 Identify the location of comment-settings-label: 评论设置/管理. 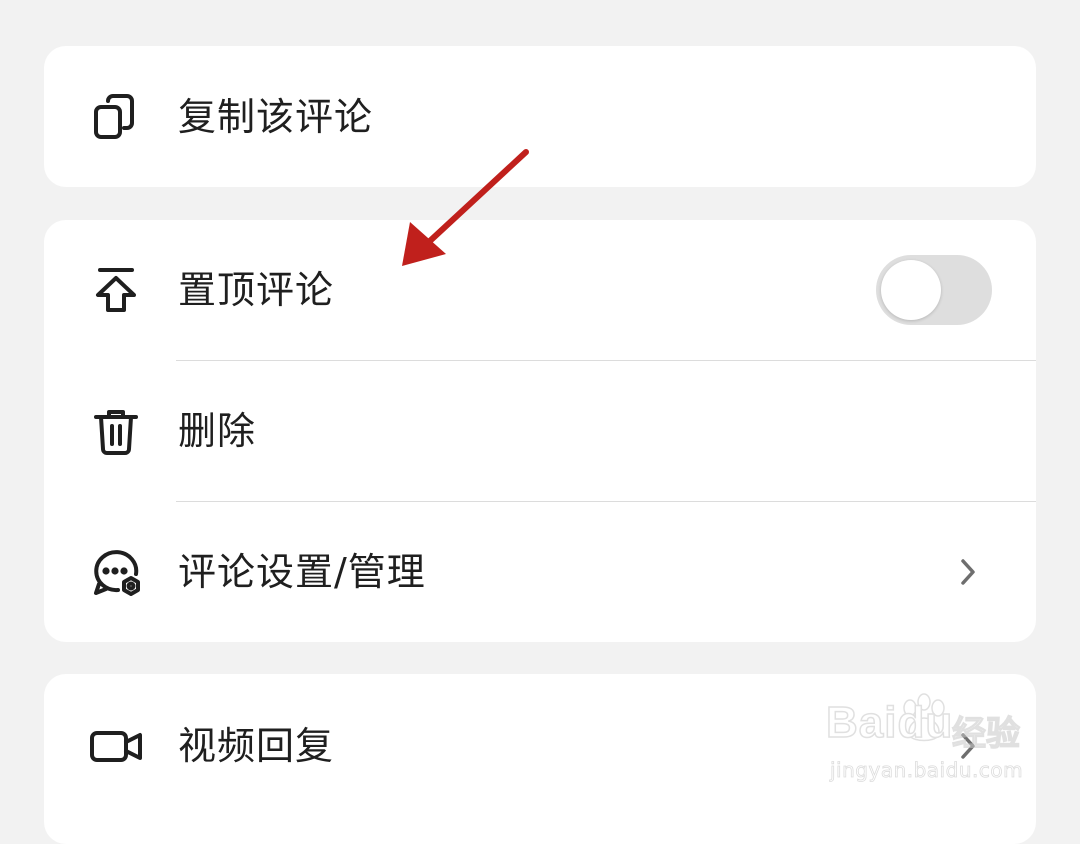
(302, 572).